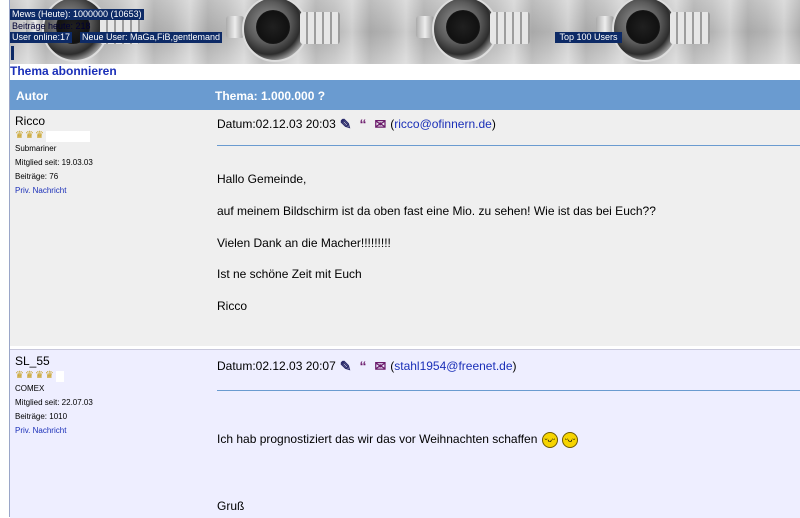  I want to click on post-date: Datum:02.12.03 20:03, so click(276, 124).